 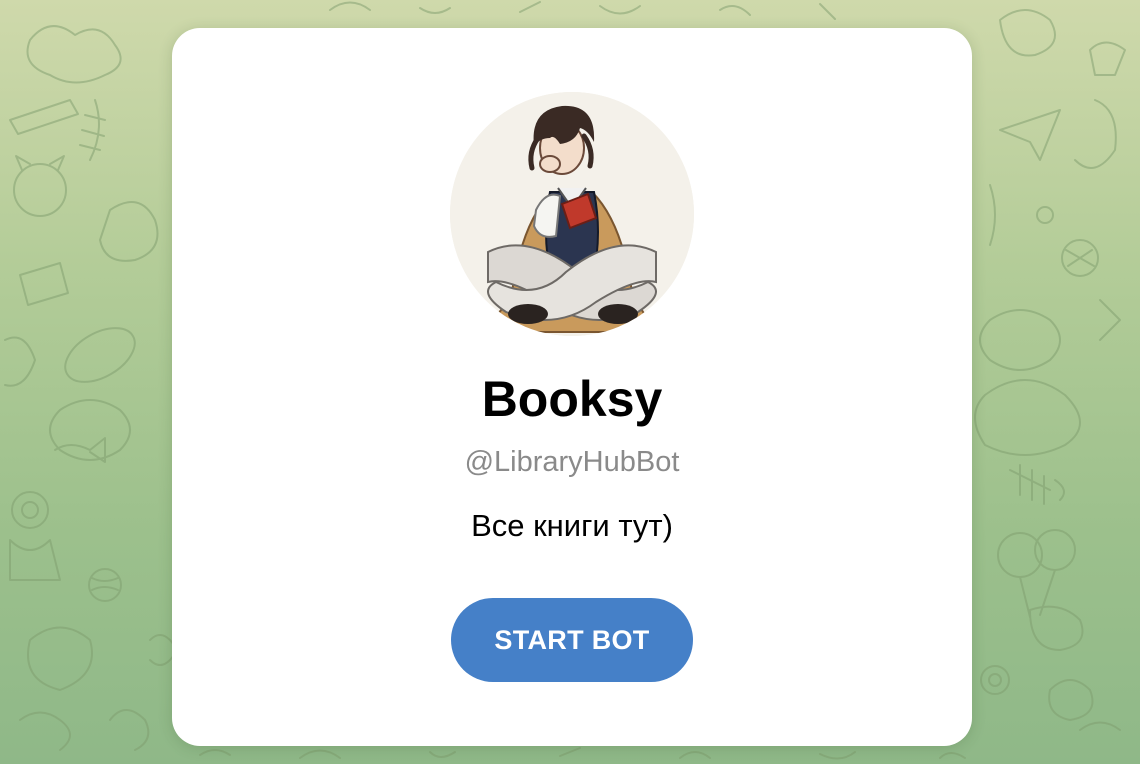 I want to click on bot-avatar-image, so click(x=572, y=214).